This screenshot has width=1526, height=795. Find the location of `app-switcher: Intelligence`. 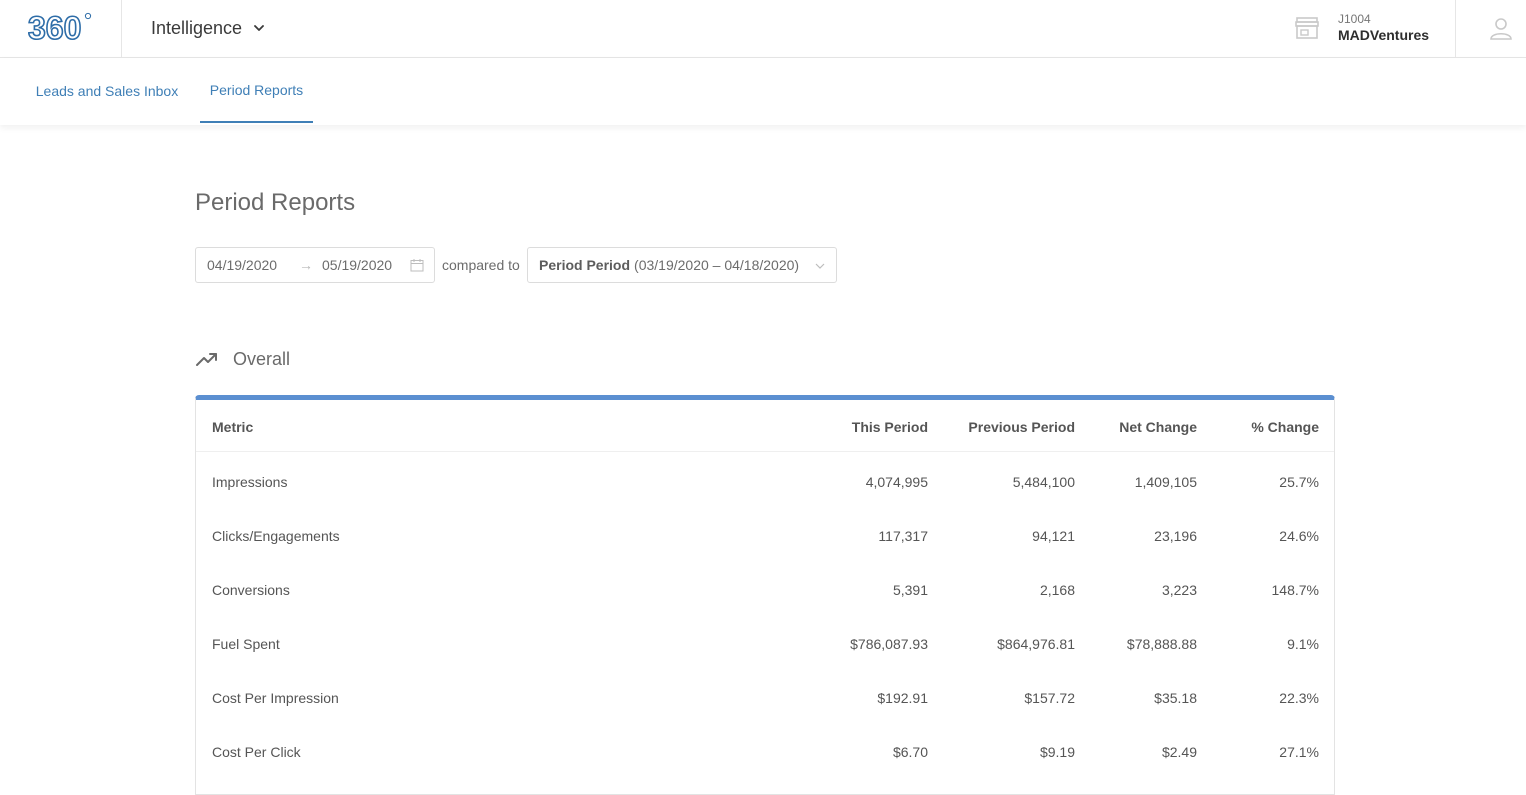

app-switcher: Intelligence is located at coordinates (208, 28).